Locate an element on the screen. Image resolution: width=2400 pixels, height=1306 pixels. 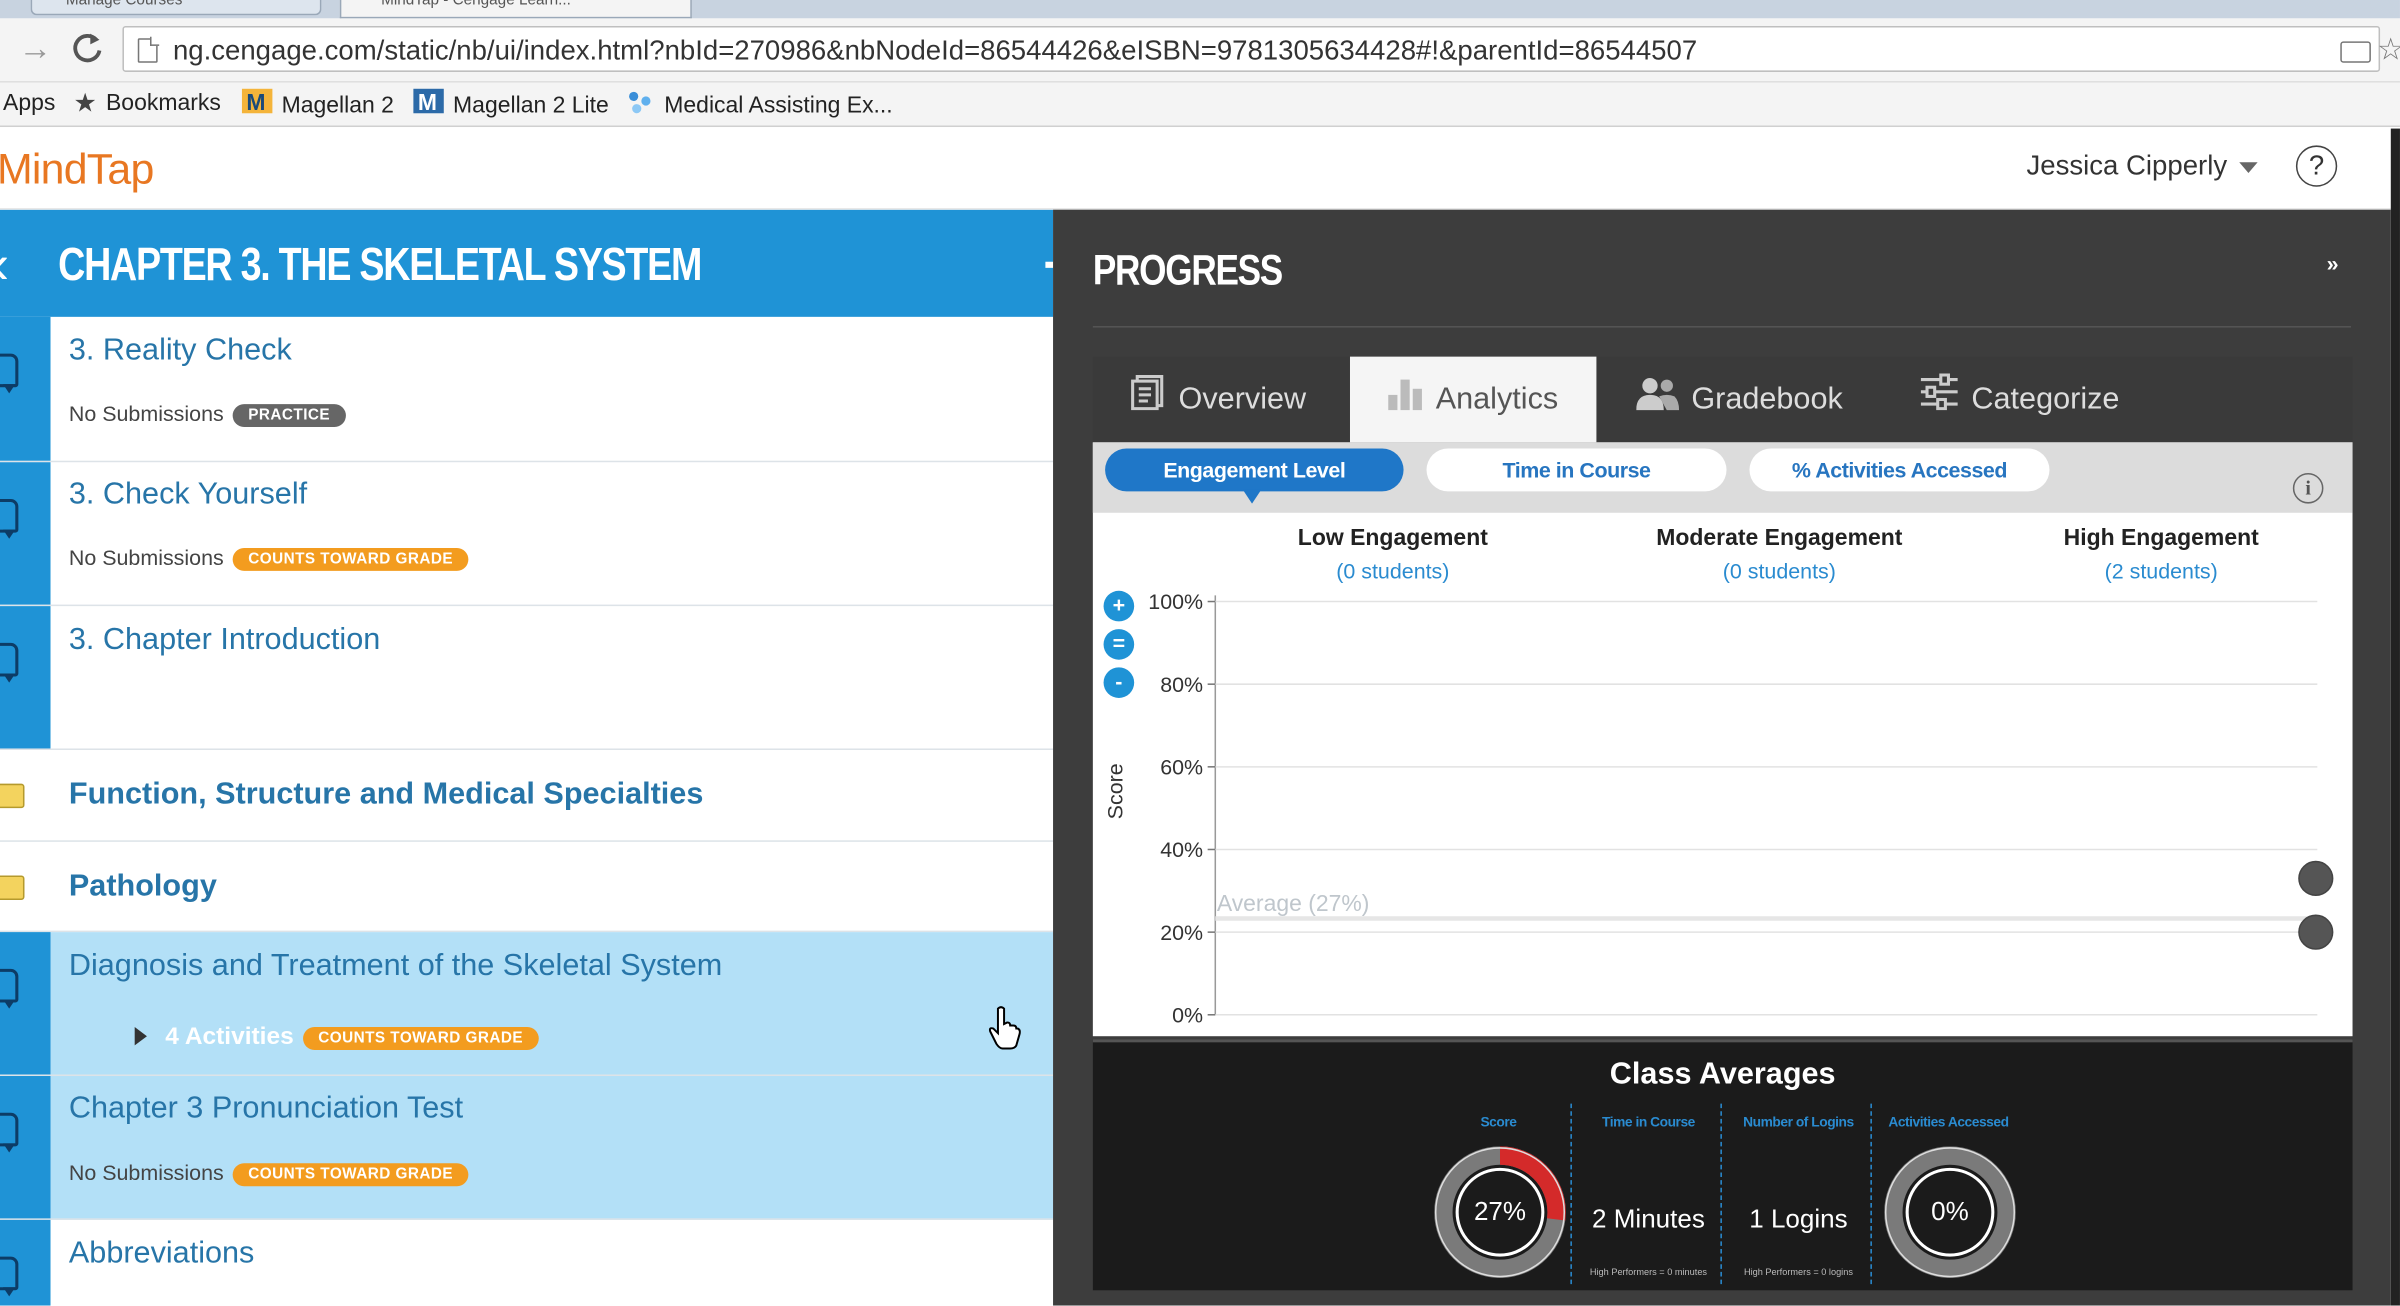
progress-tabs: Overview Analytics Gradebook Categorize is located at coordinates (1722, 400).